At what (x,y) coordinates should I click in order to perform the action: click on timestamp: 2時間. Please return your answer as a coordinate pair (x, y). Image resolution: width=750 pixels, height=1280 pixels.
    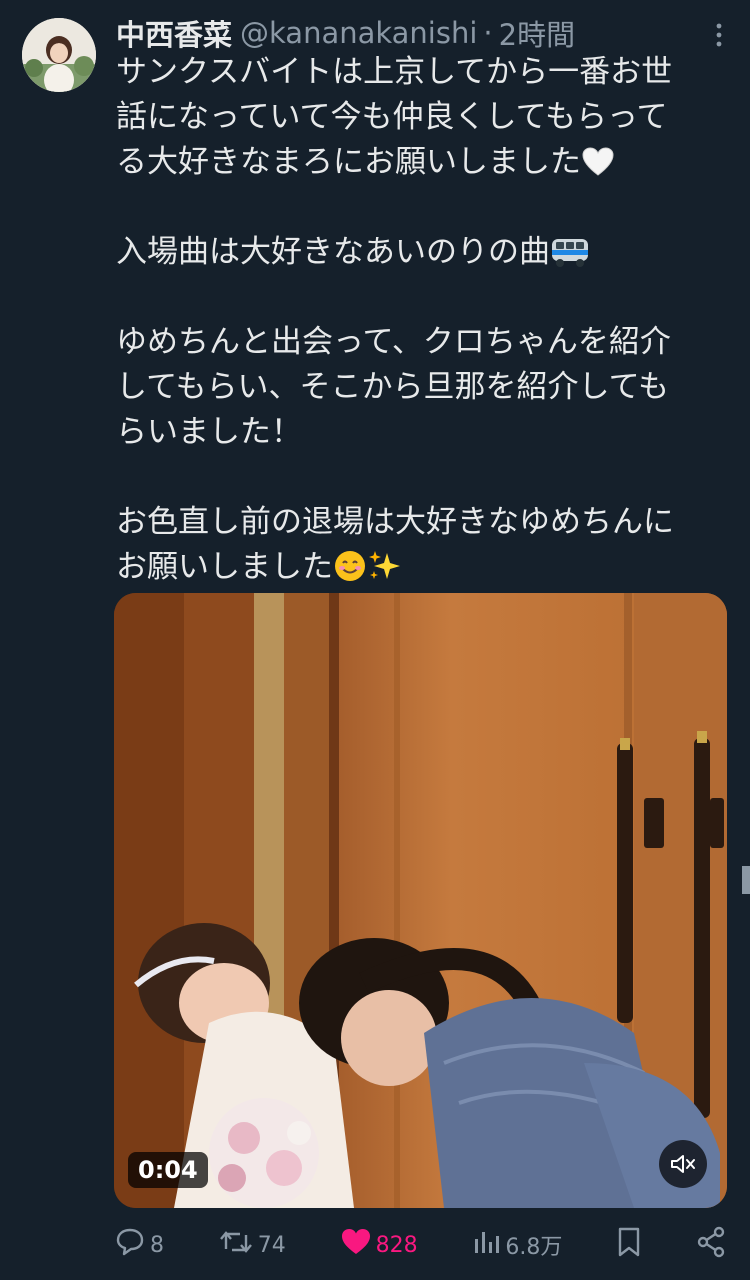
    Looking at the image, I should click on (537, 33).